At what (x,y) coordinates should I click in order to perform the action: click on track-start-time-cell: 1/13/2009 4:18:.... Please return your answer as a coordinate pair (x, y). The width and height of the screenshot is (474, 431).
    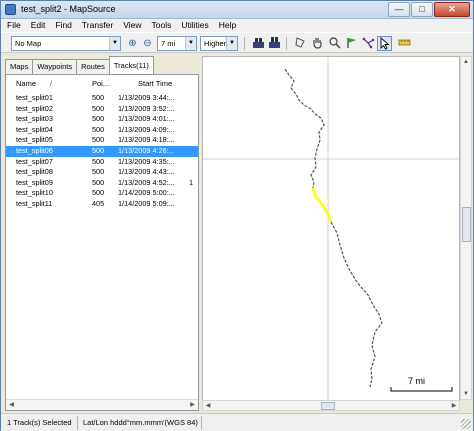
    Looking at the image, I should click on (146, 140).